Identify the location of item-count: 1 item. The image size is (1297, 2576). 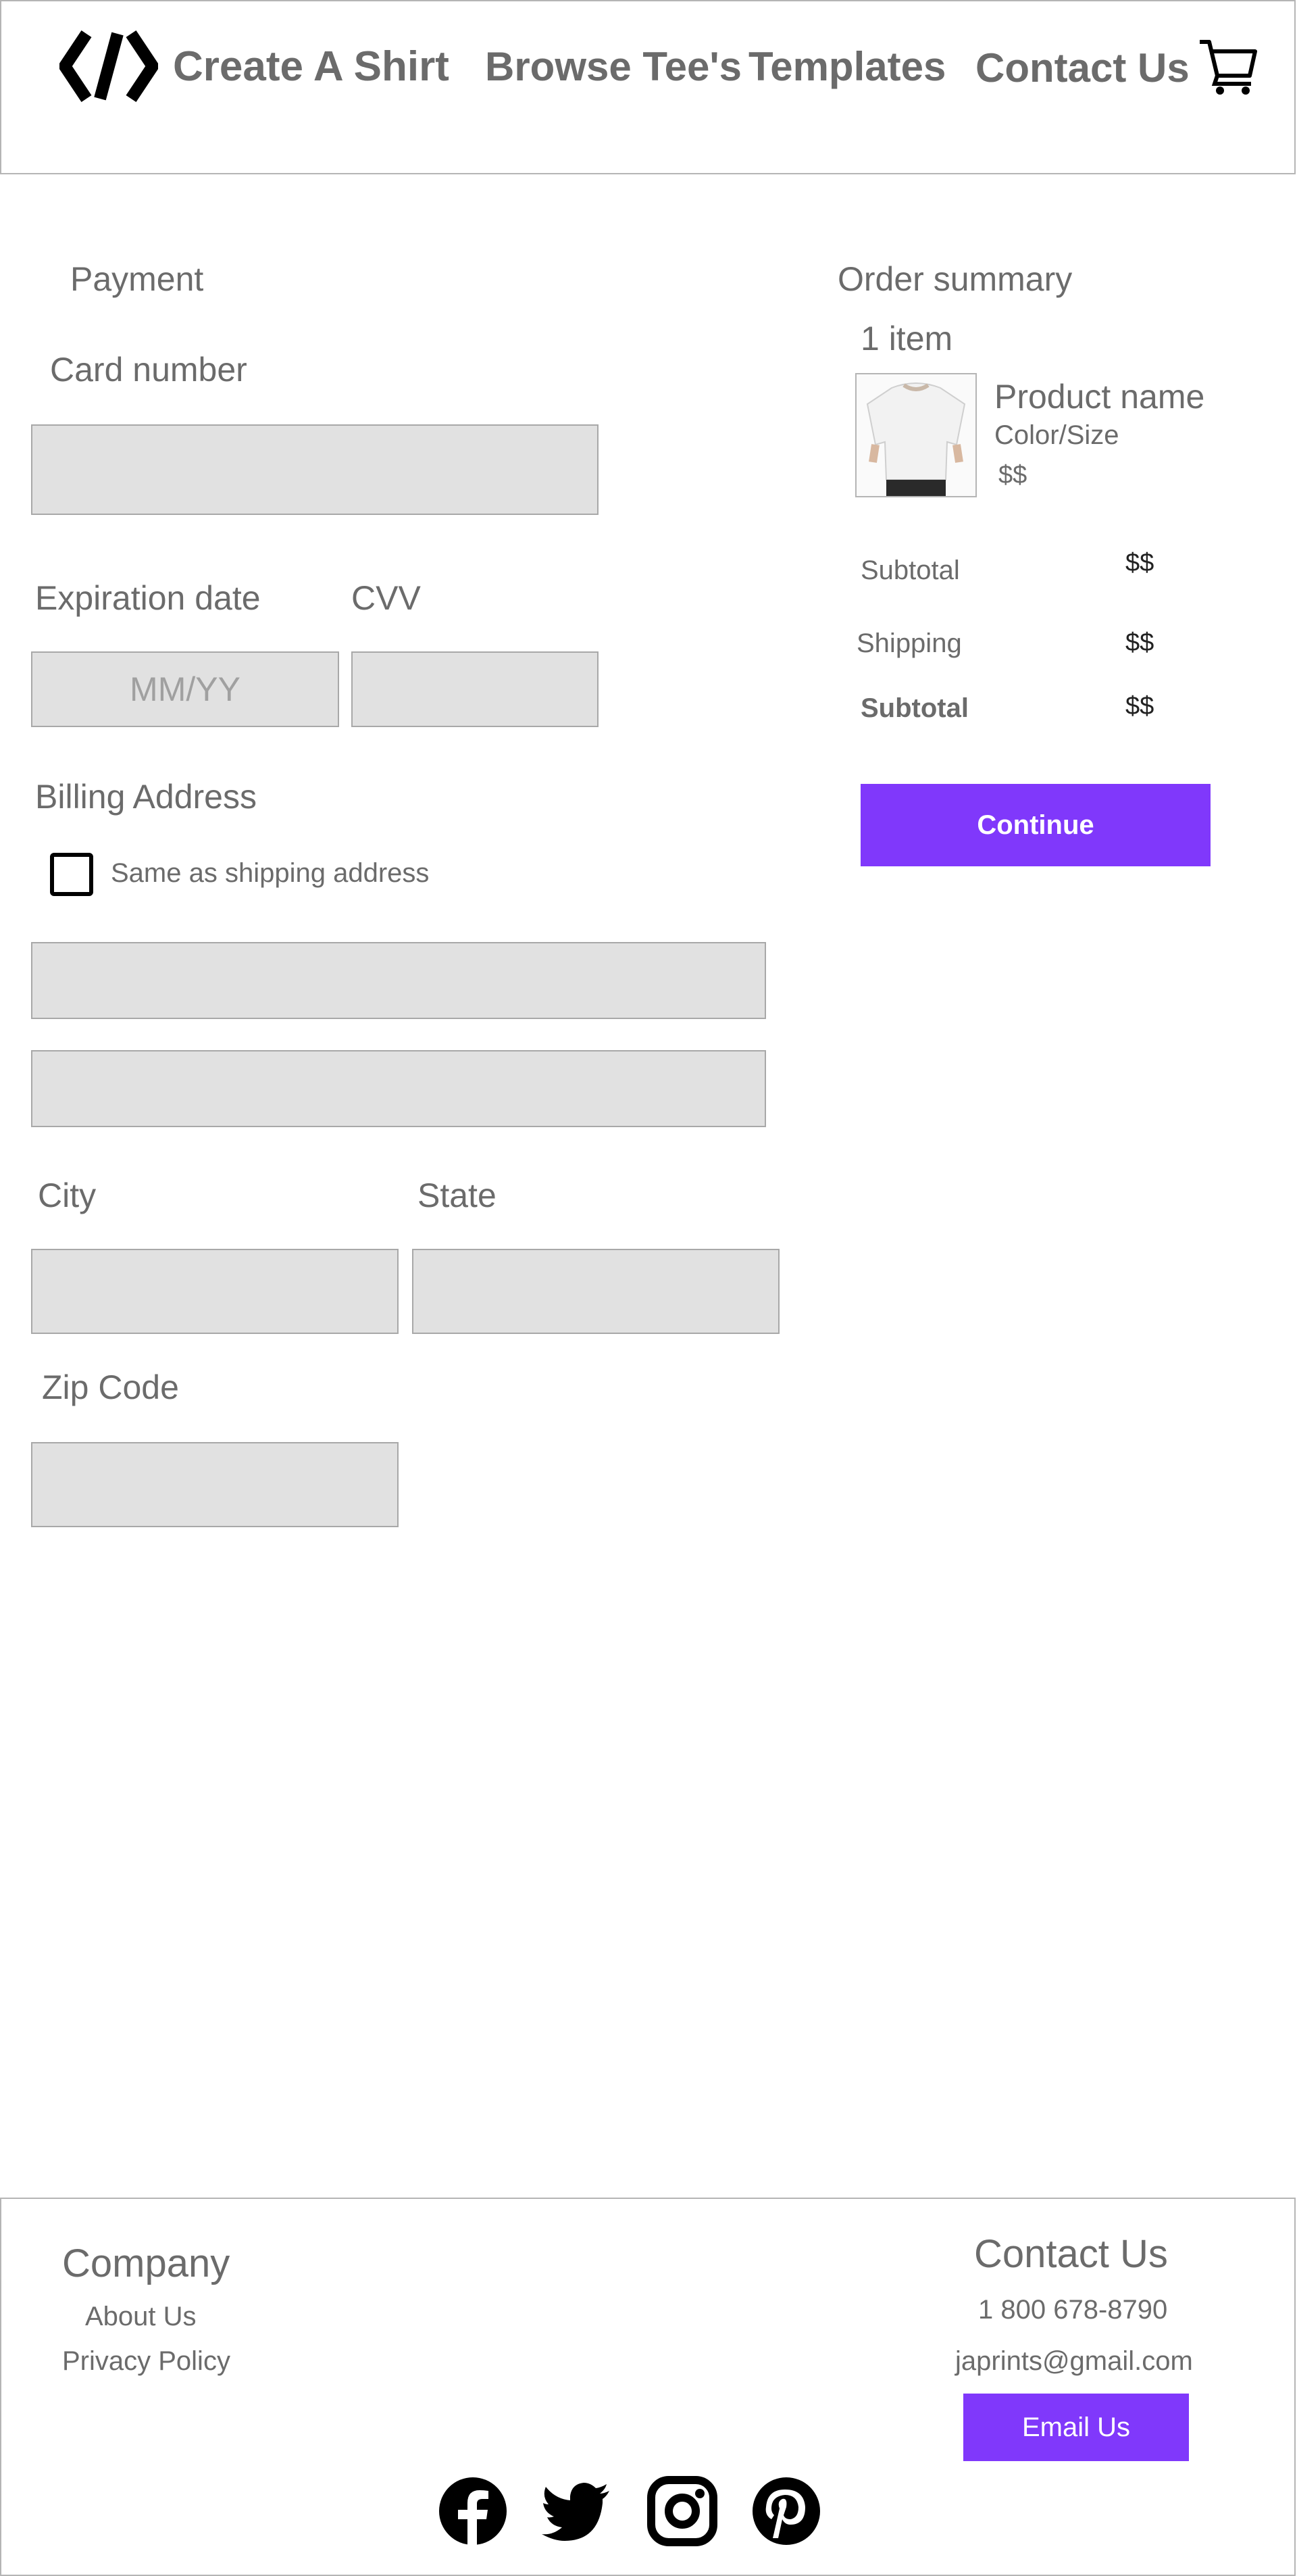
(907, 338).